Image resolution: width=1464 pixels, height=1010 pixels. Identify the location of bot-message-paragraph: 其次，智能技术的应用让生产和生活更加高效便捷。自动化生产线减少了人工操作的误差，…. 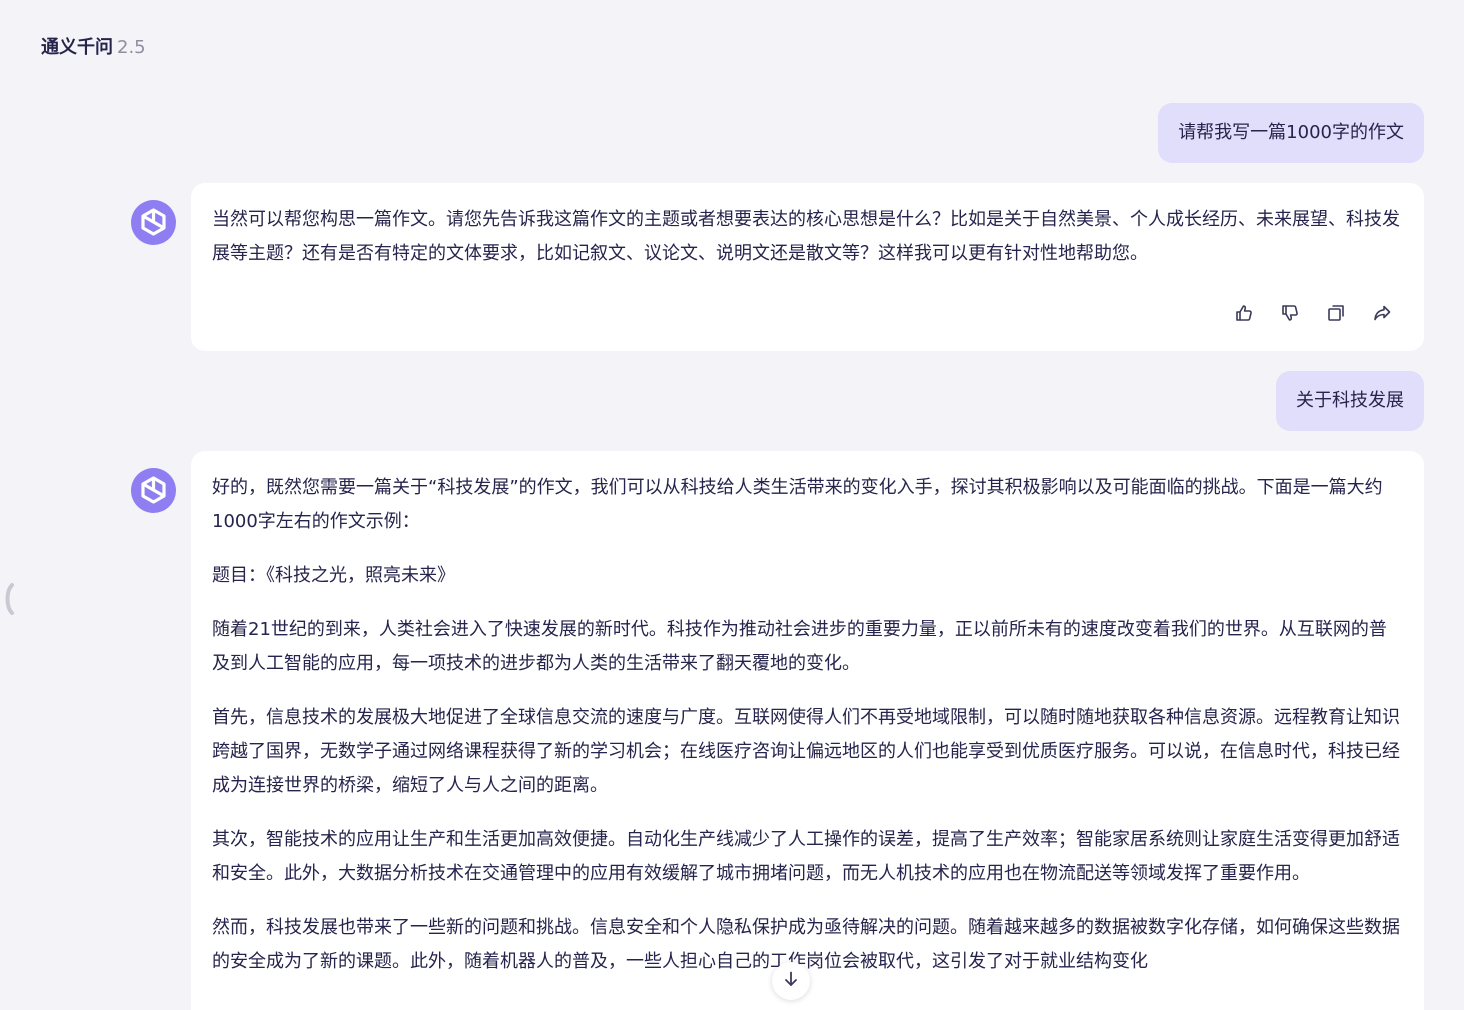
(806, 856).